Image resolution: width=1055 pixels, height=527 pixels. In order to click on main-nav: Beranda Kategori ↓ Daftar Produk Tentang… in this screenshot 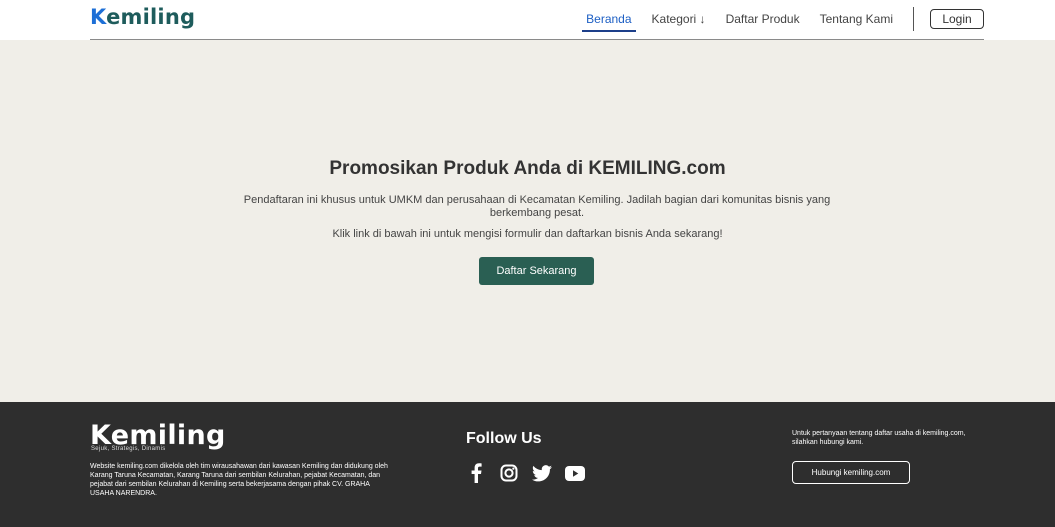, I will do `click(783, 19)`.